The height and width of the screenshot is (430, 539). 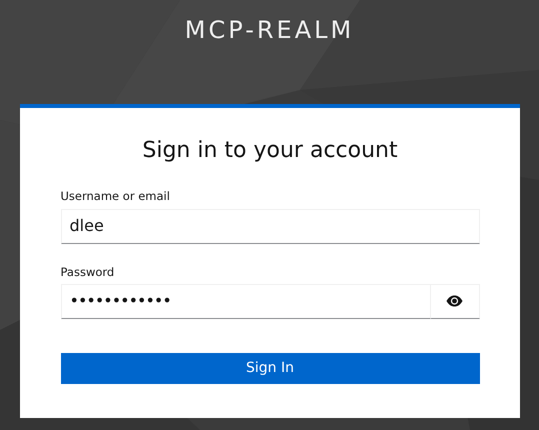 What do you see at coordinates (245, 301) in the screenshot?
I see `password-field: ••••••••••••` at bounding box center [245, 301].